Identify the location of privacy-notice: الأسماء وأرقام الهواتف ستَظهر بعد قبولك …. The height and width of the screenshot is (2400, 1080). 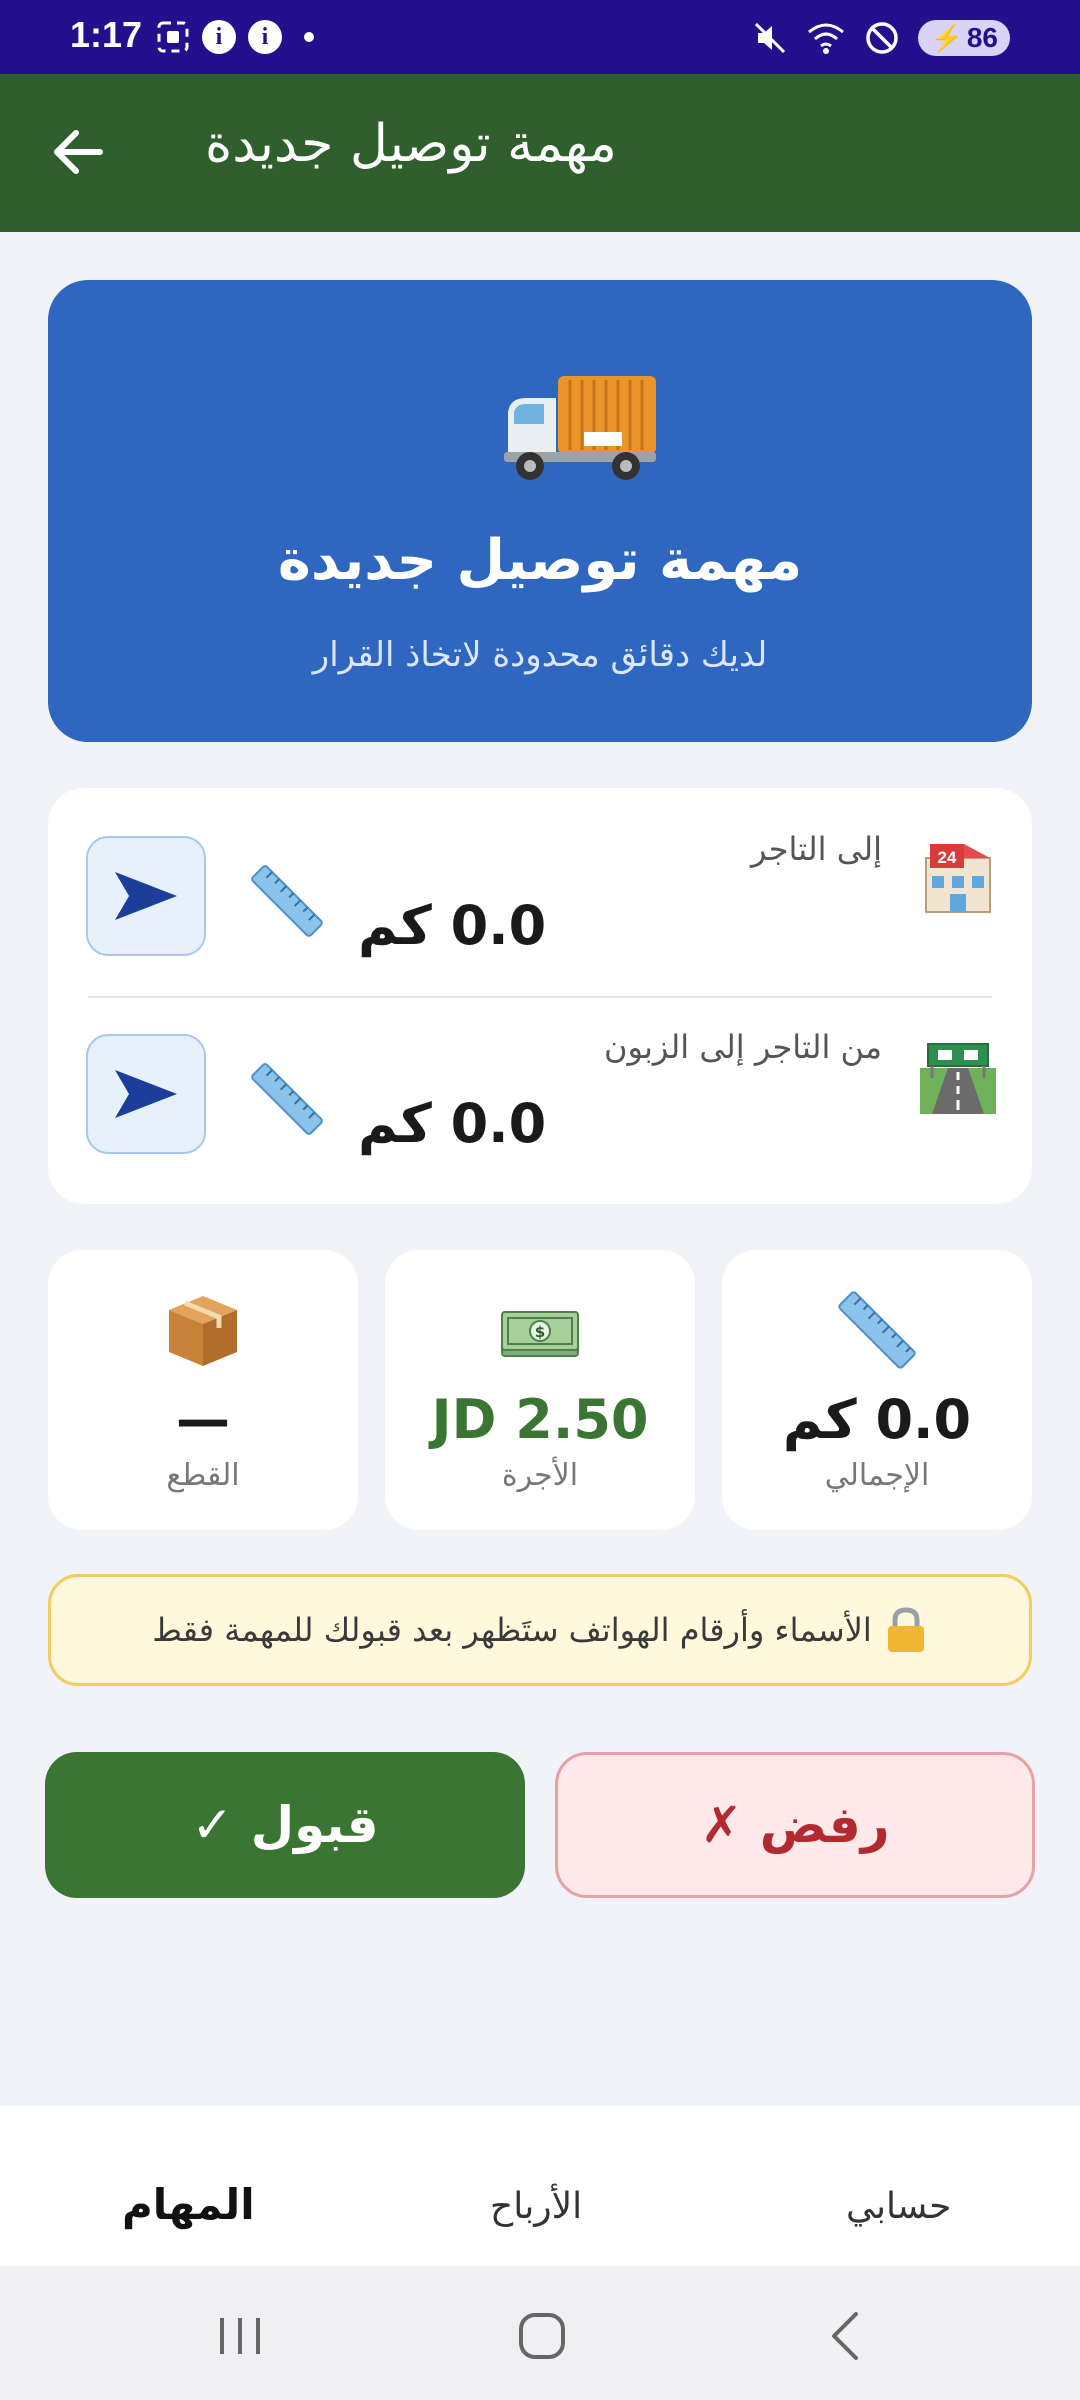
(540, 1630).